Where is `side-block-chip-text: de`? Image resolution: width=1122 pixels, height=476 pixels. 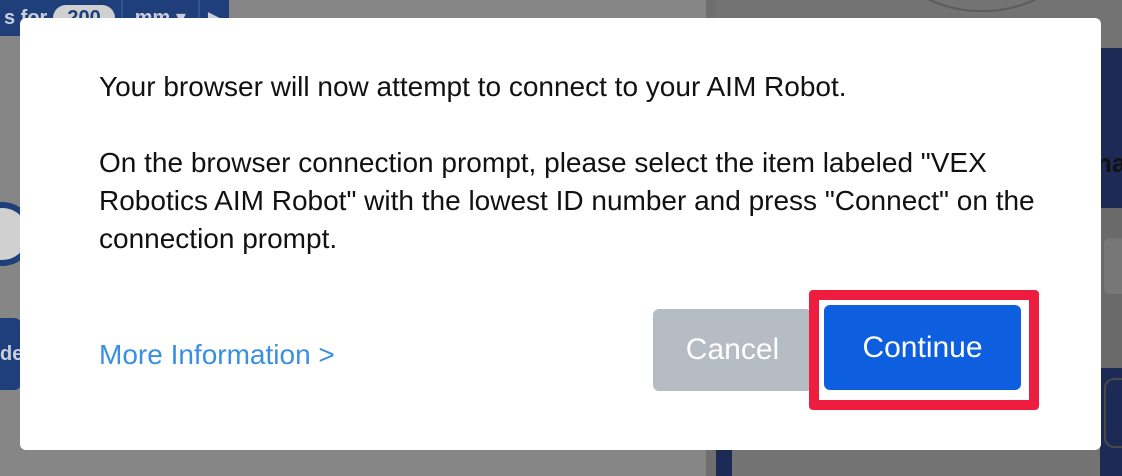 side-block-chip-text: de is located at coordinates (11, 354).